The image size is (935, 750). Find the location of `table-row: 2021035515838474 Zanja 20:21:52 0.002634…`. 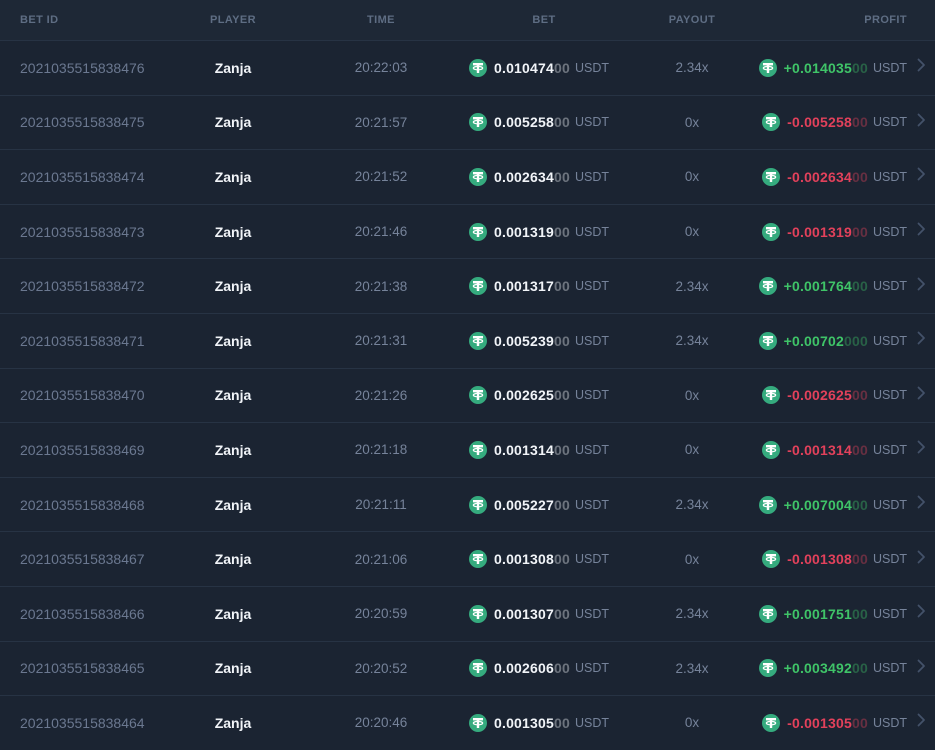

table-row: 2021035515838474 Zanja 20:21:52 0.002634… is located at coordinates (467, 176).